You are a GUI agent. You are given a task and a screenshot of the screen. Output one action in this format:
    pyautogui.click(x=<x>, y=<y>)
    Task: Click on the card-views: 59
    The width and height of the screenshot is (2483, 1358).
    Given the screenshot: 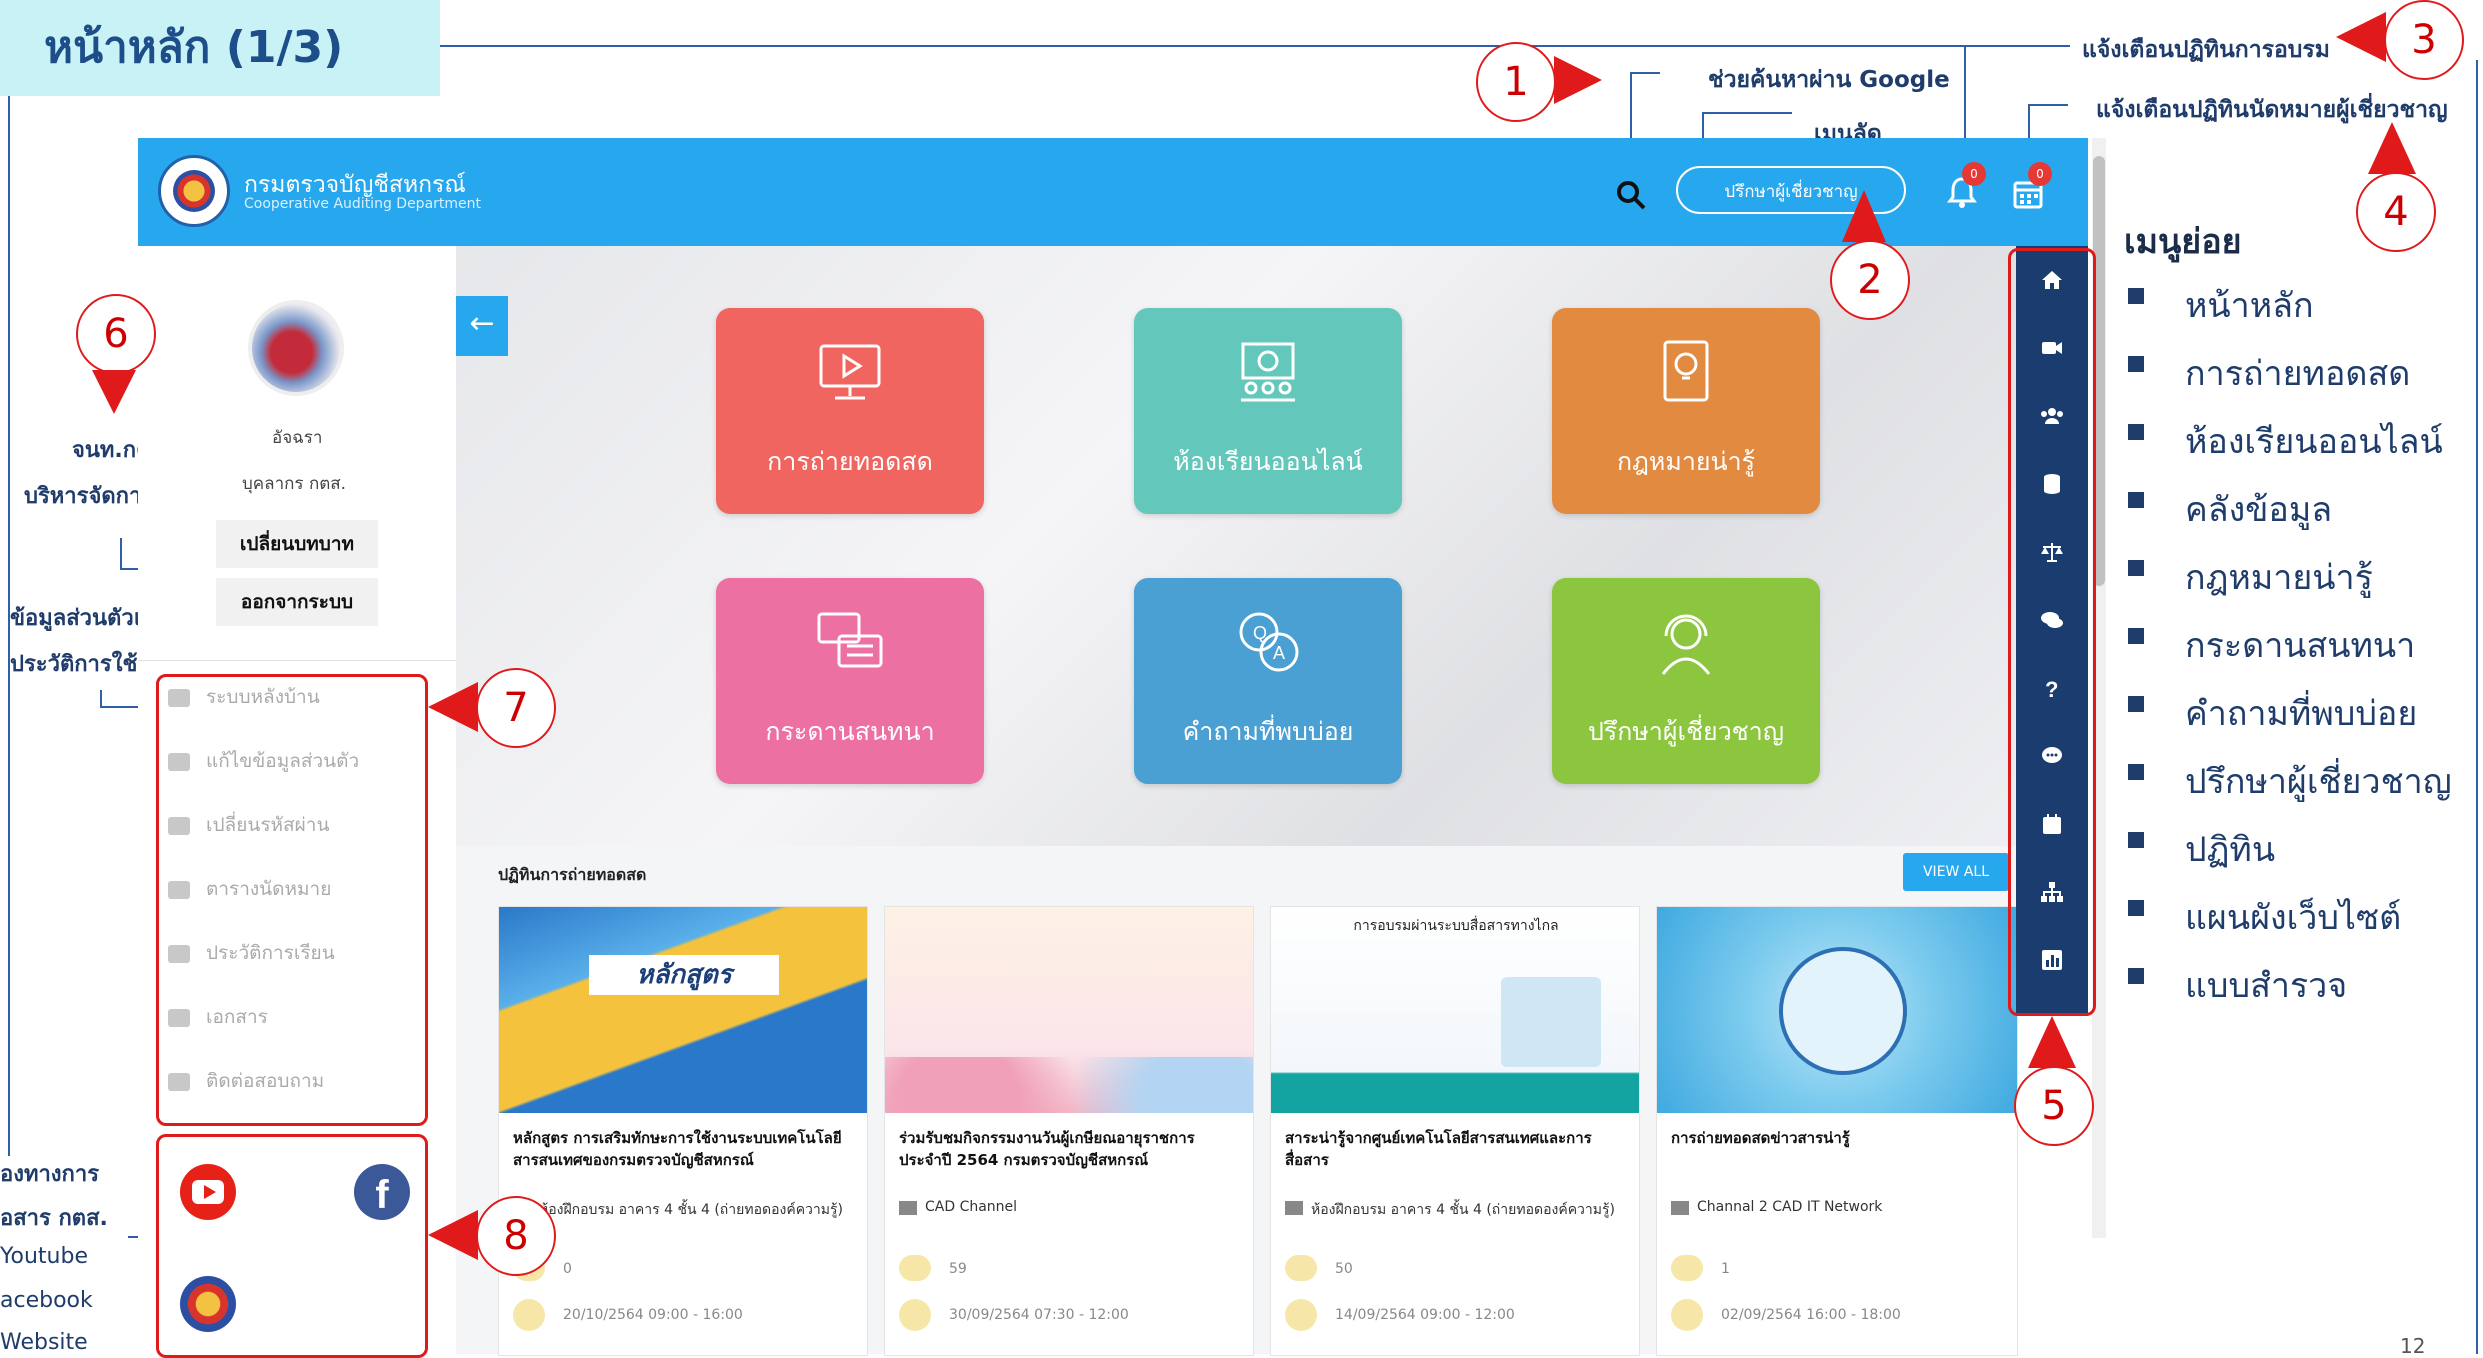 What is the action you would take?
    pyautogui.click(x=958, y=1269)
    